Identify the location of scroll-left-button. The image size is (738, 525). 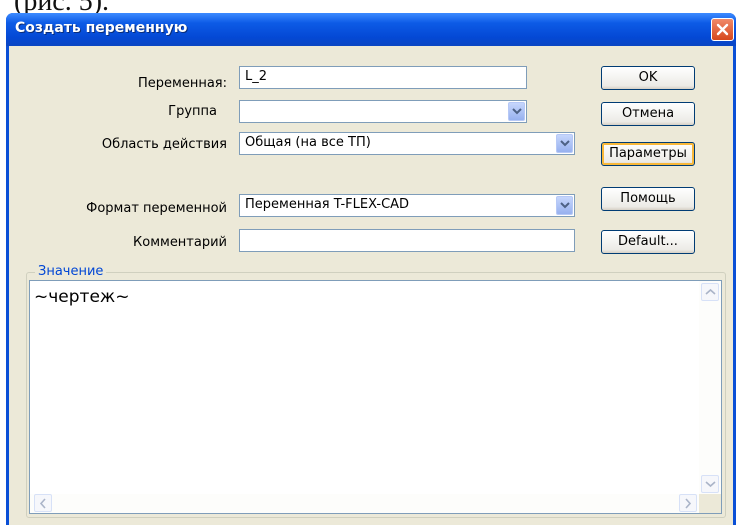
(43, 503).